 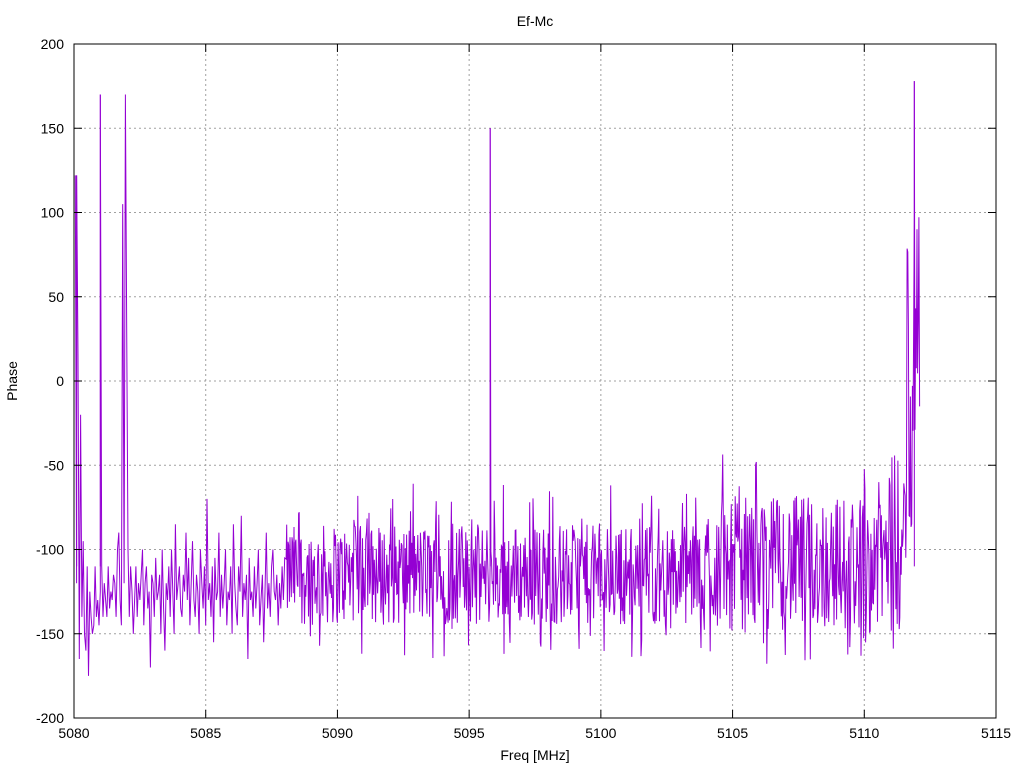 I want to click on y-tick-label: 200, so click(x=53, y=44).